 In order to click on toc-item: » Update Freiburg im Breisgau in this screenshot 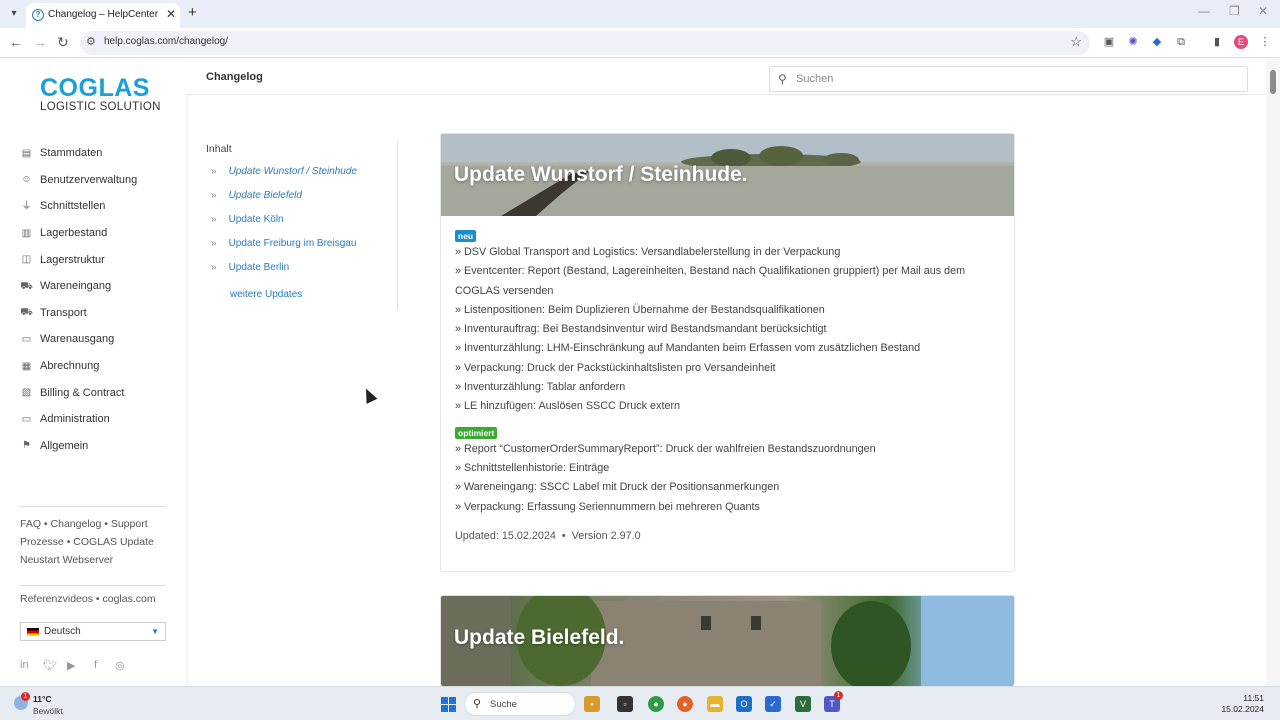, I will do `click(283, 243)`.